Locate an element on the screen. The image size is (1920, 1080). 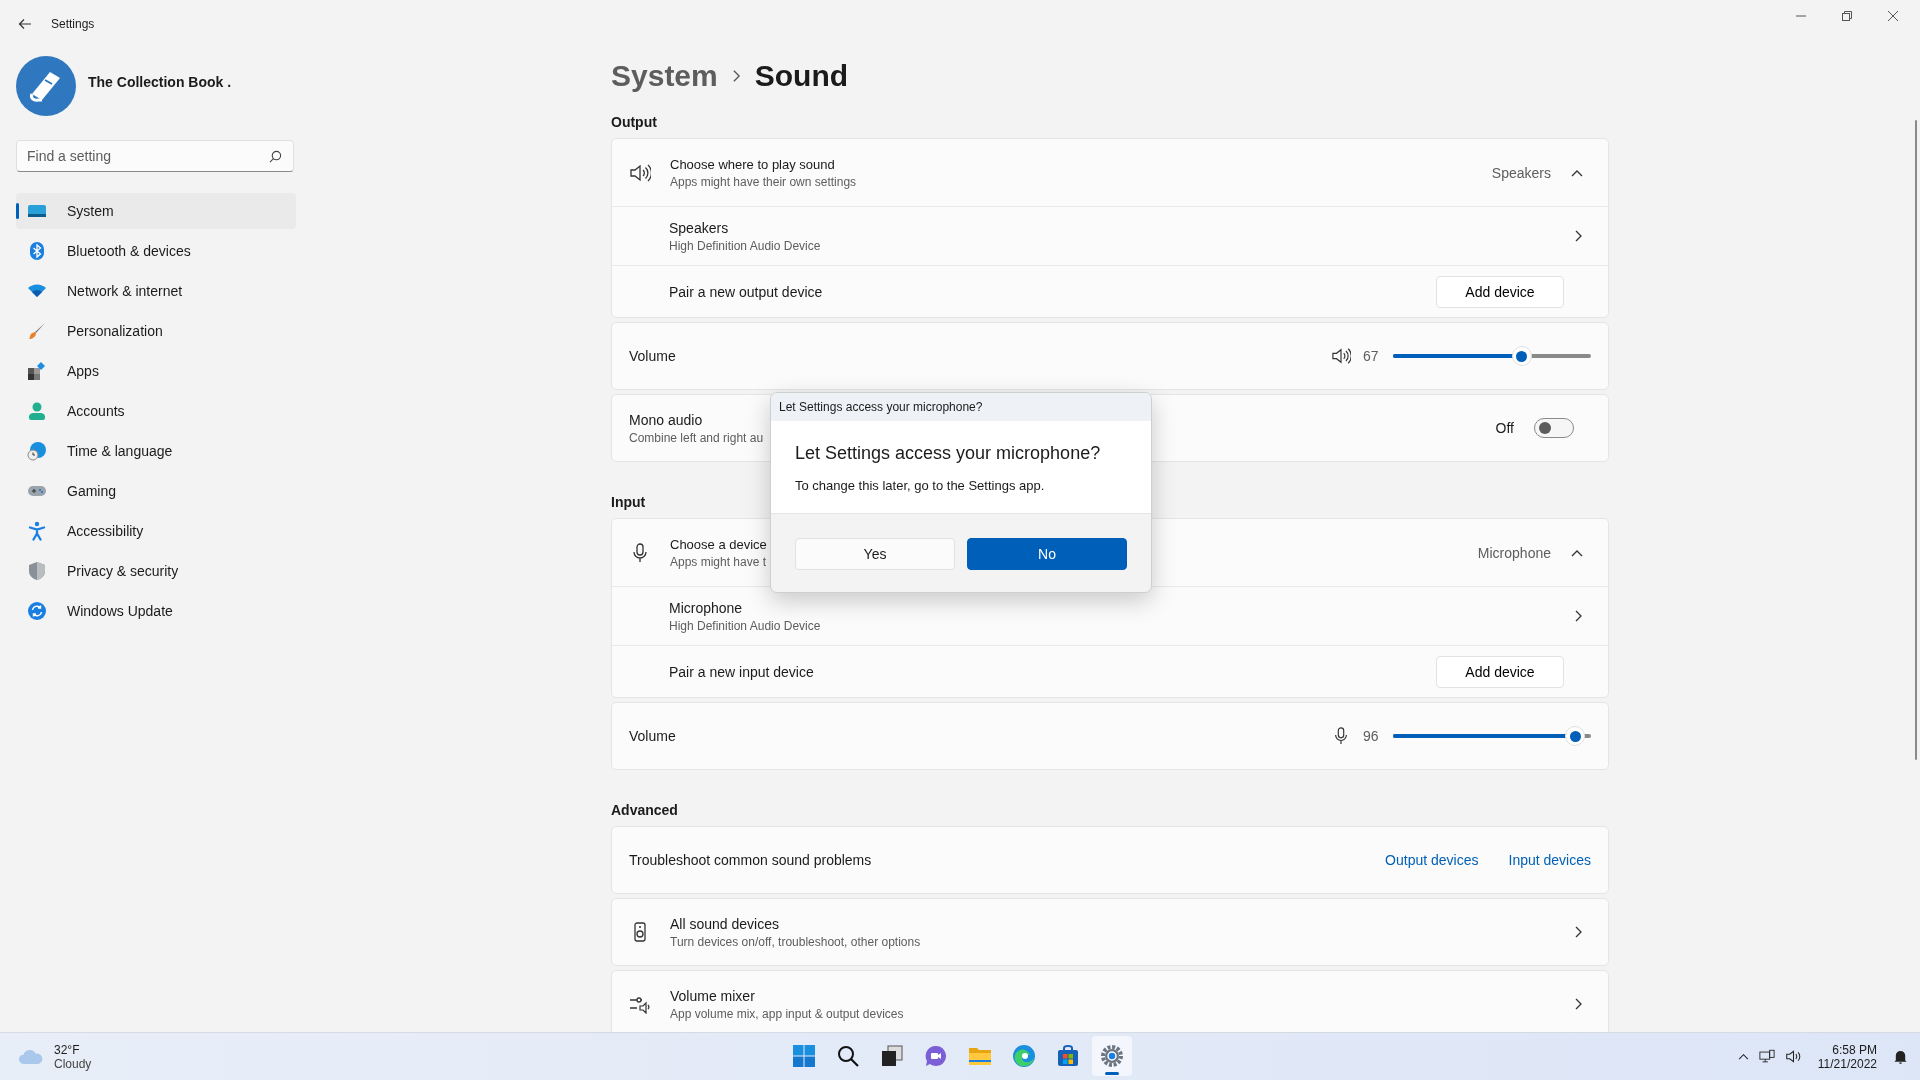
settings-card: Volume mixer App volume mix, app input & output devices is located at coordinates (1110, 1001).